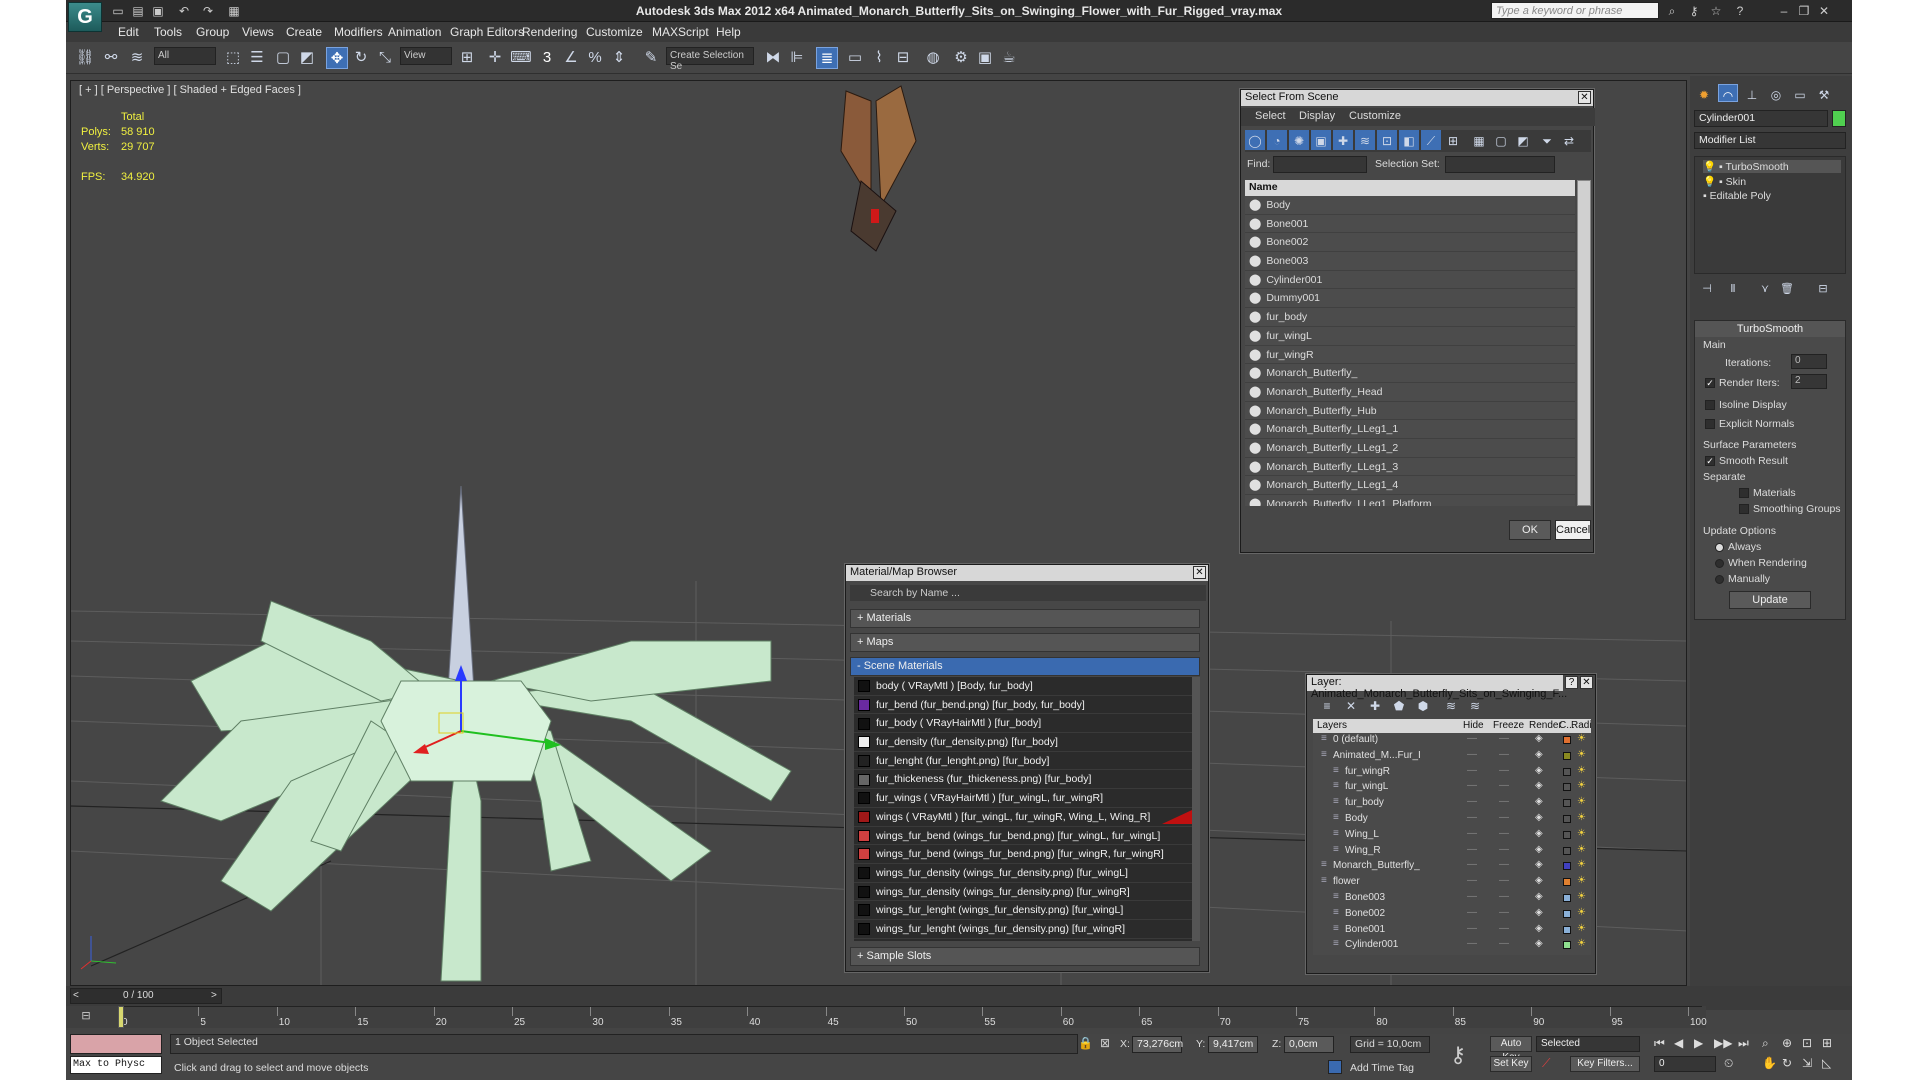 This screenshot has width=1920, height=1080. What do you see at coordinates (985, 58) in the screenshot?
I see `render-frame-icon: ▣` at bounding box center [985, 58].